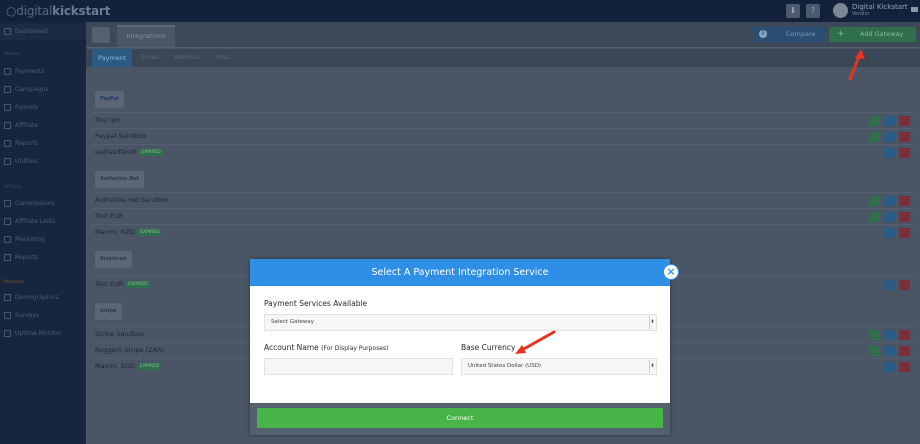 This screenshot has height=444, width=920. I want to click on sidebar-item-dashboard: Dashboard, so click(43, 32).